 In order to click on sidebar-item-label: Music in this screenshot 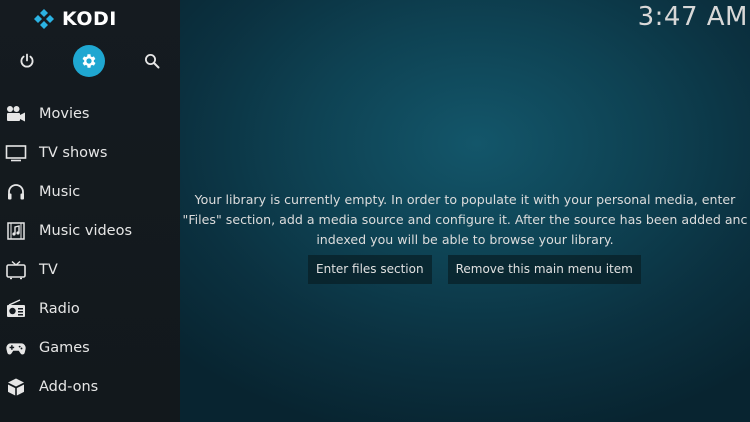, I will do `click(60, 192)`.